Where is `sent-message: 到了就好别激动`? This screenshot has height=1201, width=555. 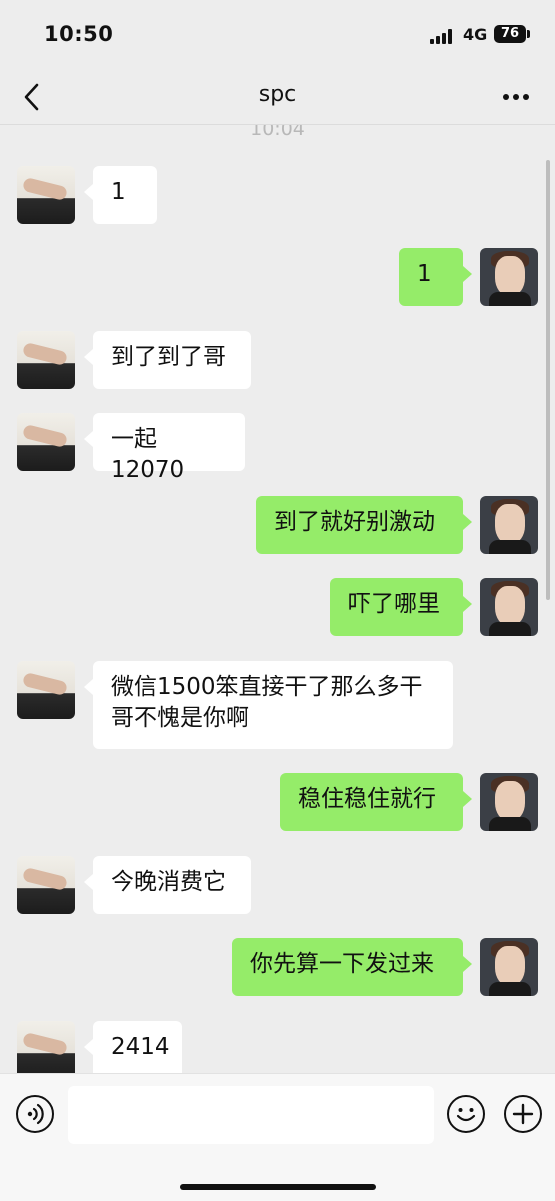 sent-message: 到了就好别激动 is located at coordinates (364, 525).